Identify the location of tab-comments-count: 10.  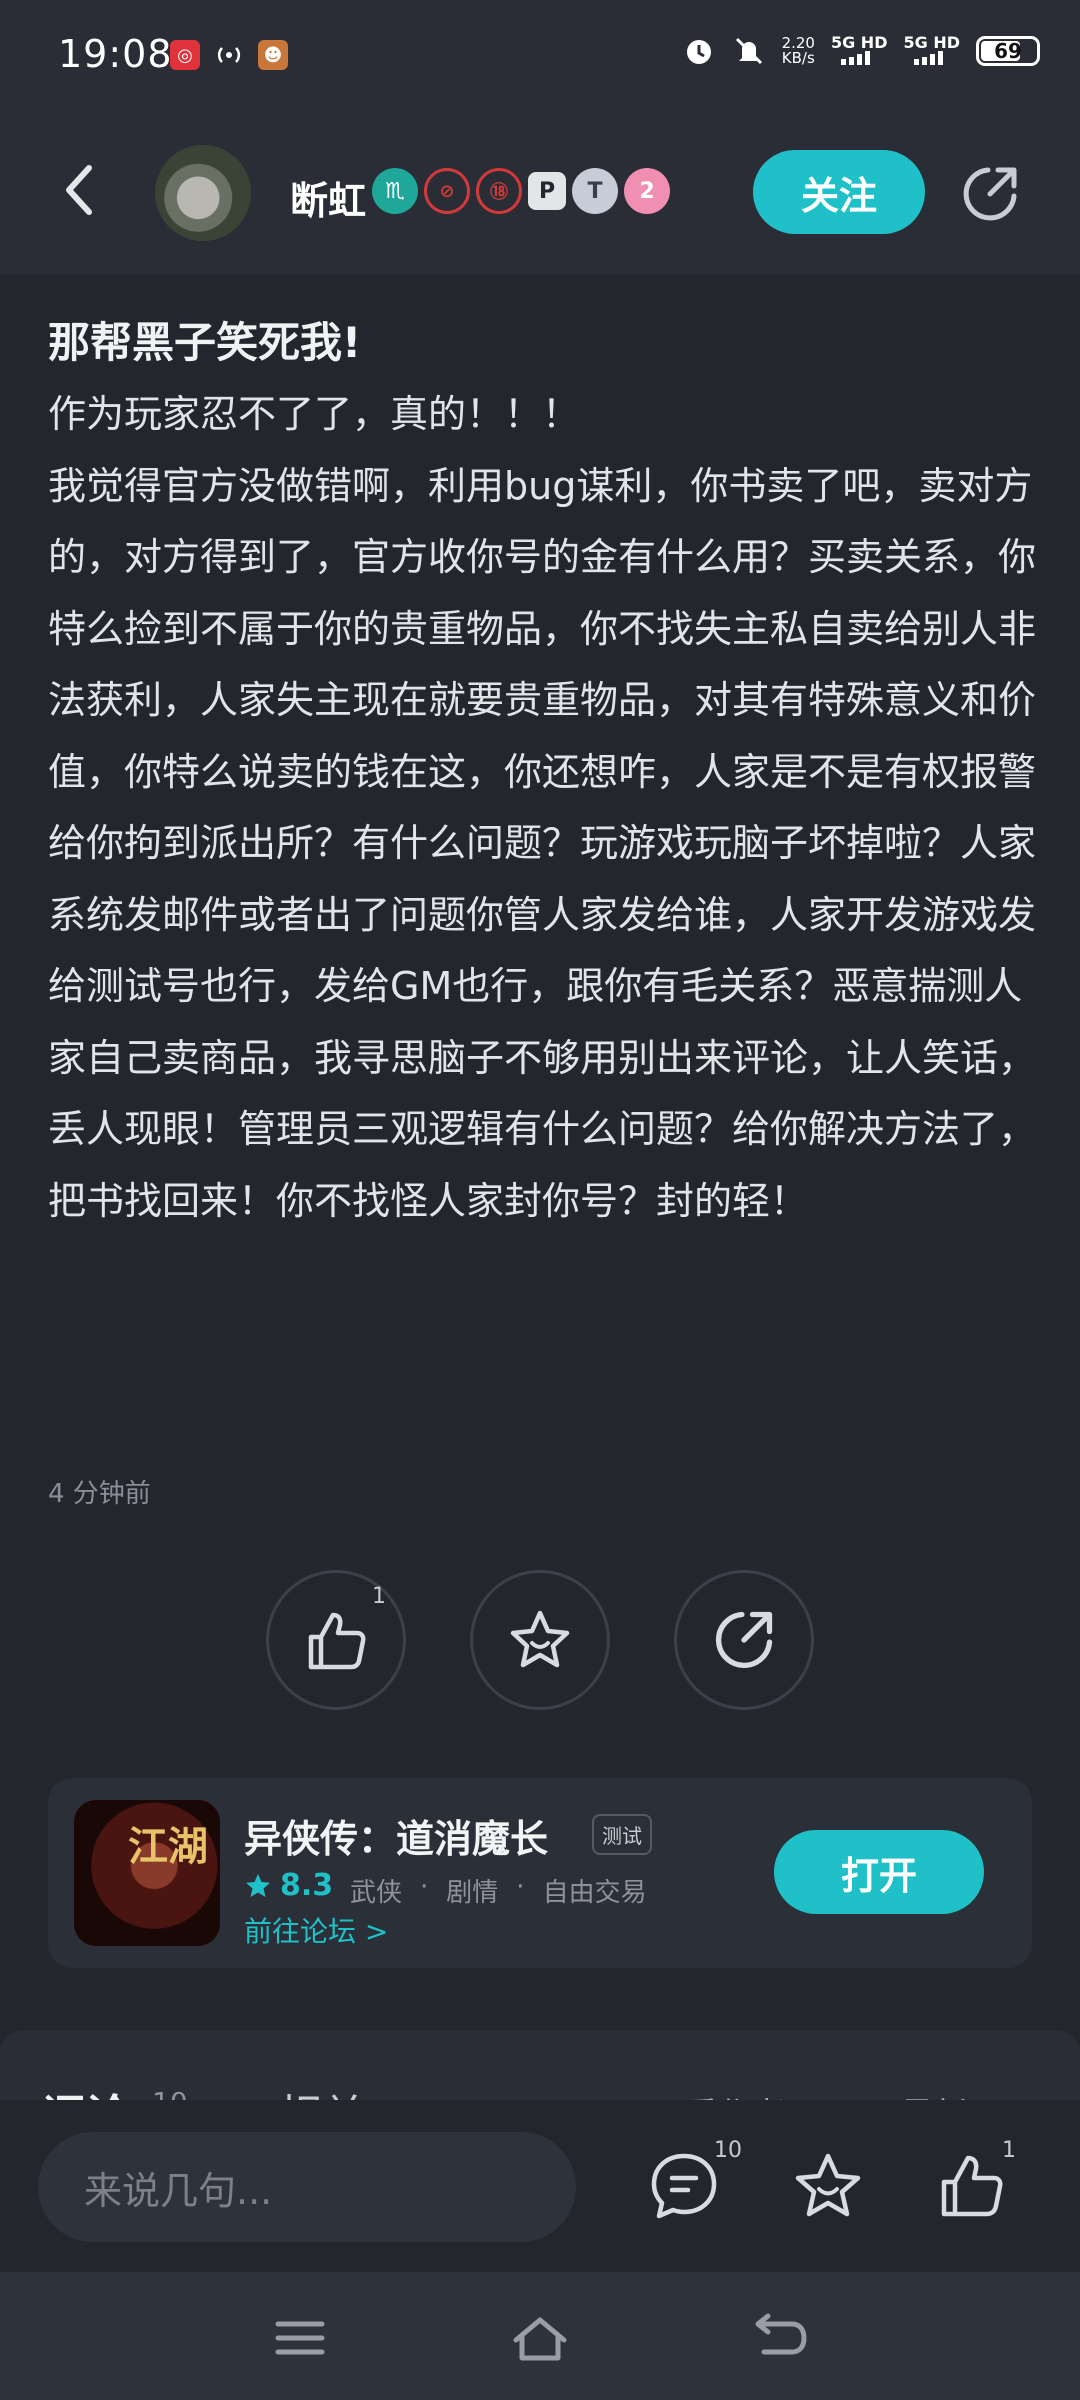
(170, 2093).